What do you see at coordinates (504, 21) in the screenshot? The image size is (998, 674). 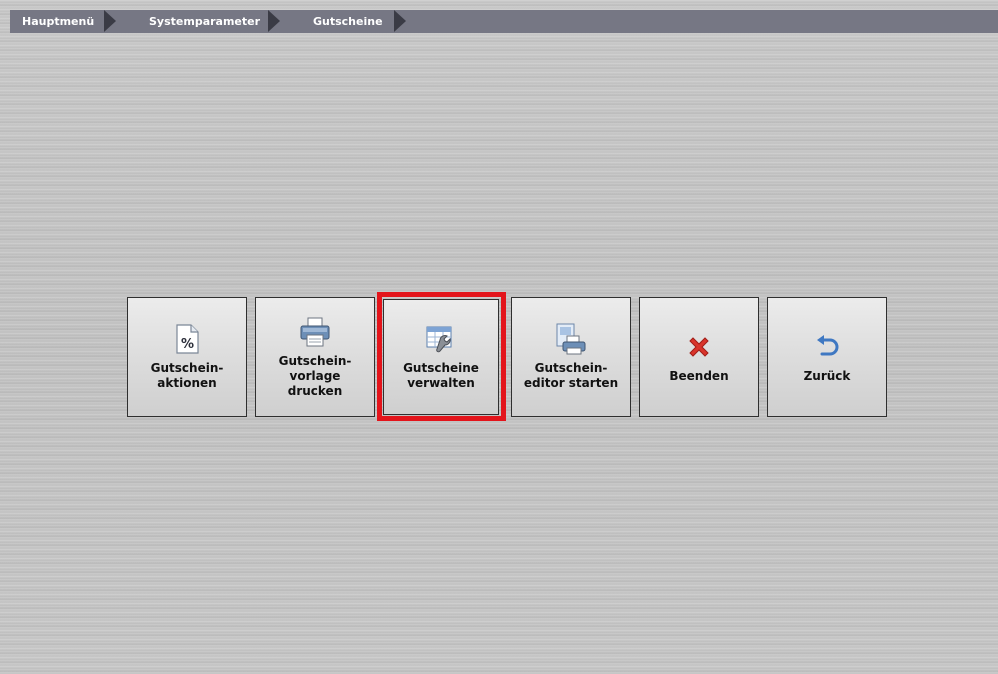 I see `breadcrumb: Hauptmenü Systemparameter Gutscheine` at bounding box center [504, 21].